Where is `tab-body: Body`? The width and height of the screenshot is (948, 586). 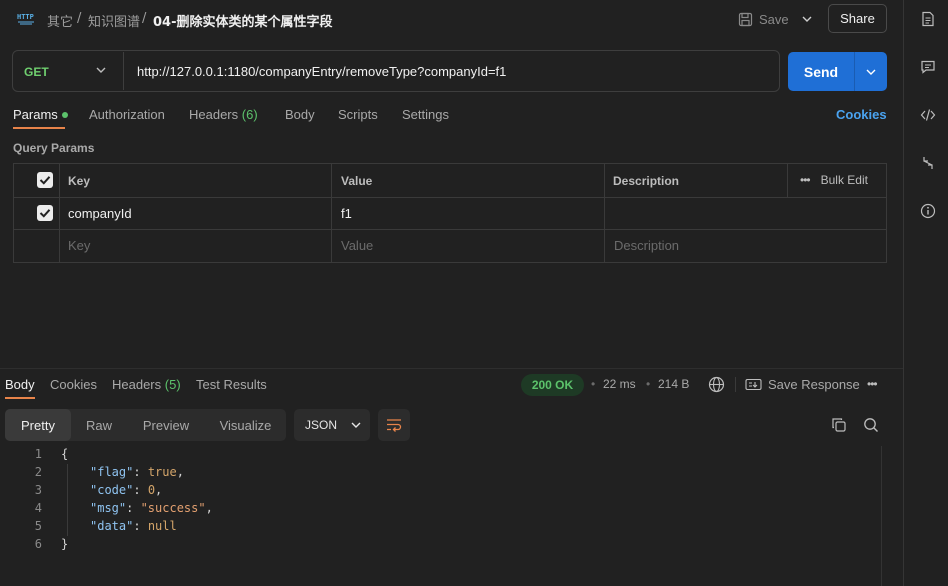
tab-body: Body is located at coordinates (300, 114).